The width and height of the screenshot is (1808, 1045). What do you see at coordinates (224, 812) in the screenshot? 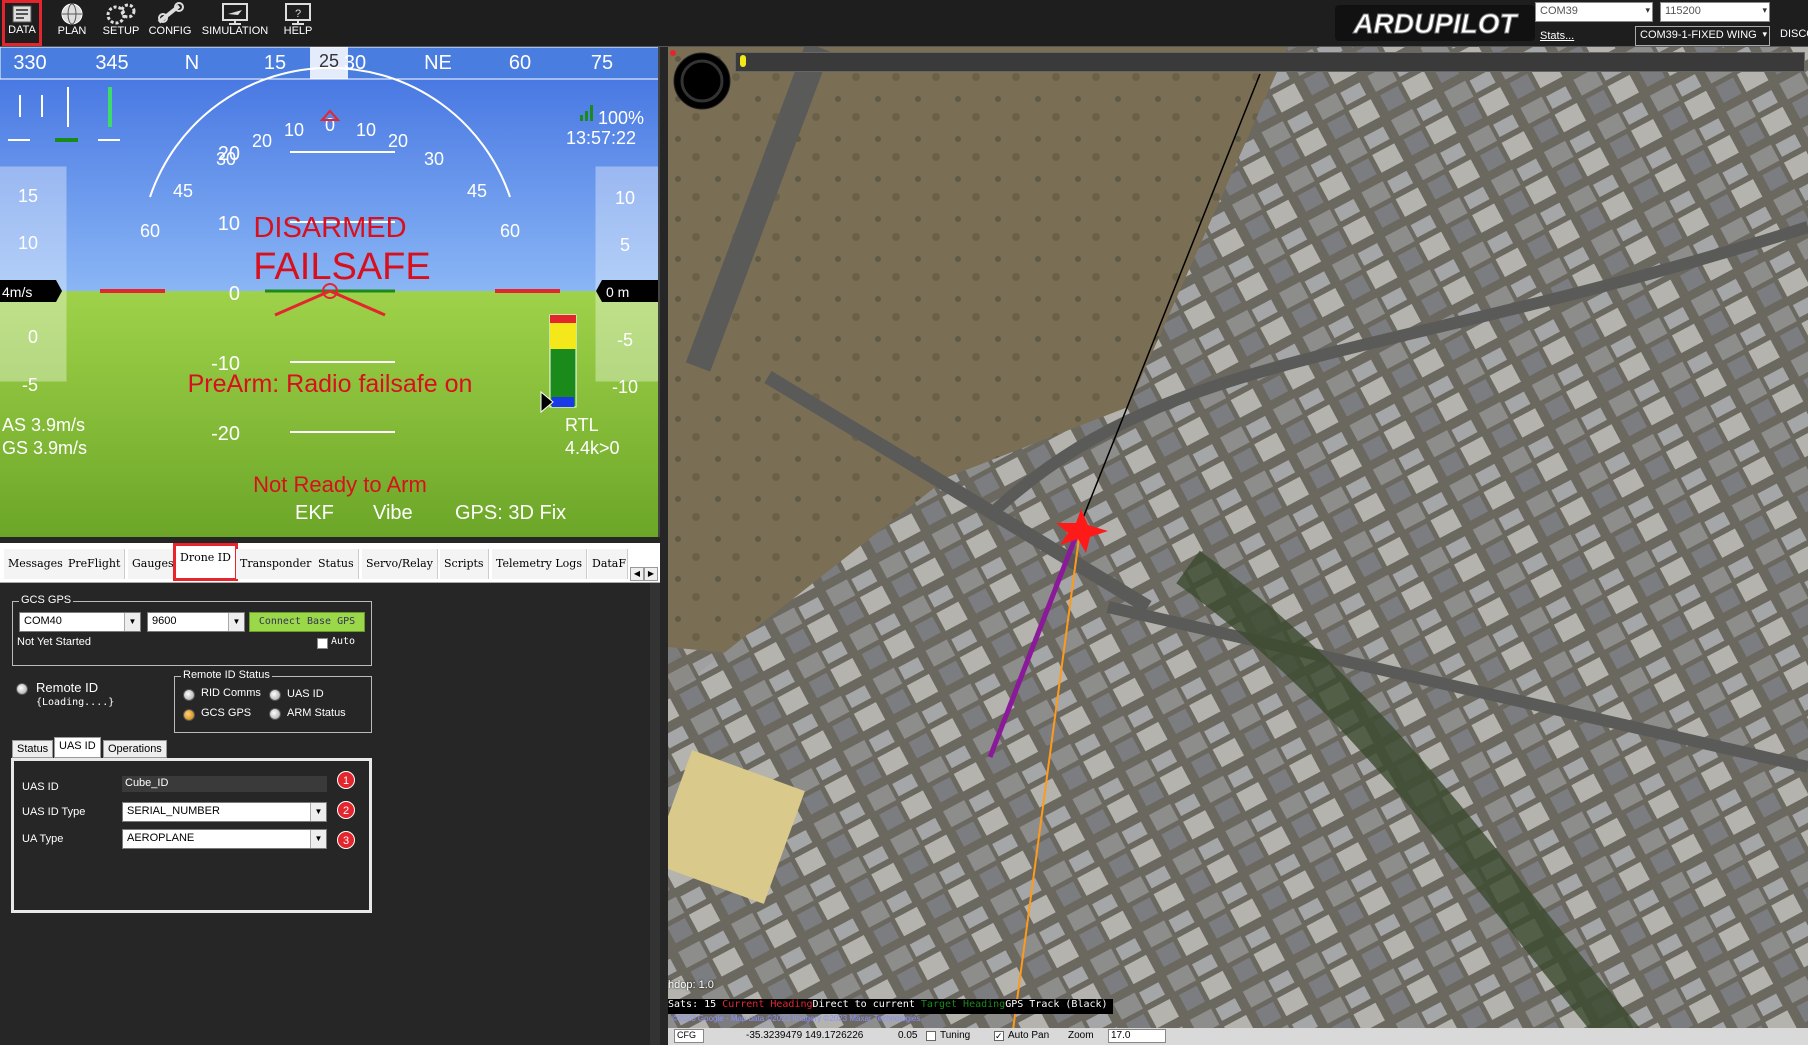
I see `uas-id-type-select: SERIAL_NUMBER ▼` at bounding box center [224, 812].